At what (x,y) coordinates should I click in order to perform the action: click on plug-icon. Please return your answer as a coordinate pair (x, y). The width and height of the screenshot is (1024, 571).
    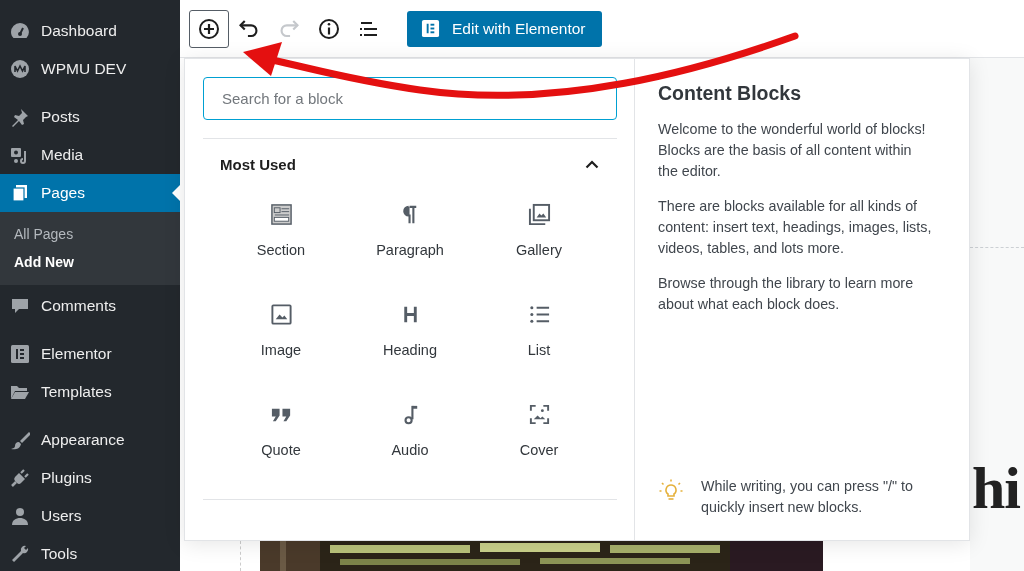
    Looking at the image, I should click on (20, 478).